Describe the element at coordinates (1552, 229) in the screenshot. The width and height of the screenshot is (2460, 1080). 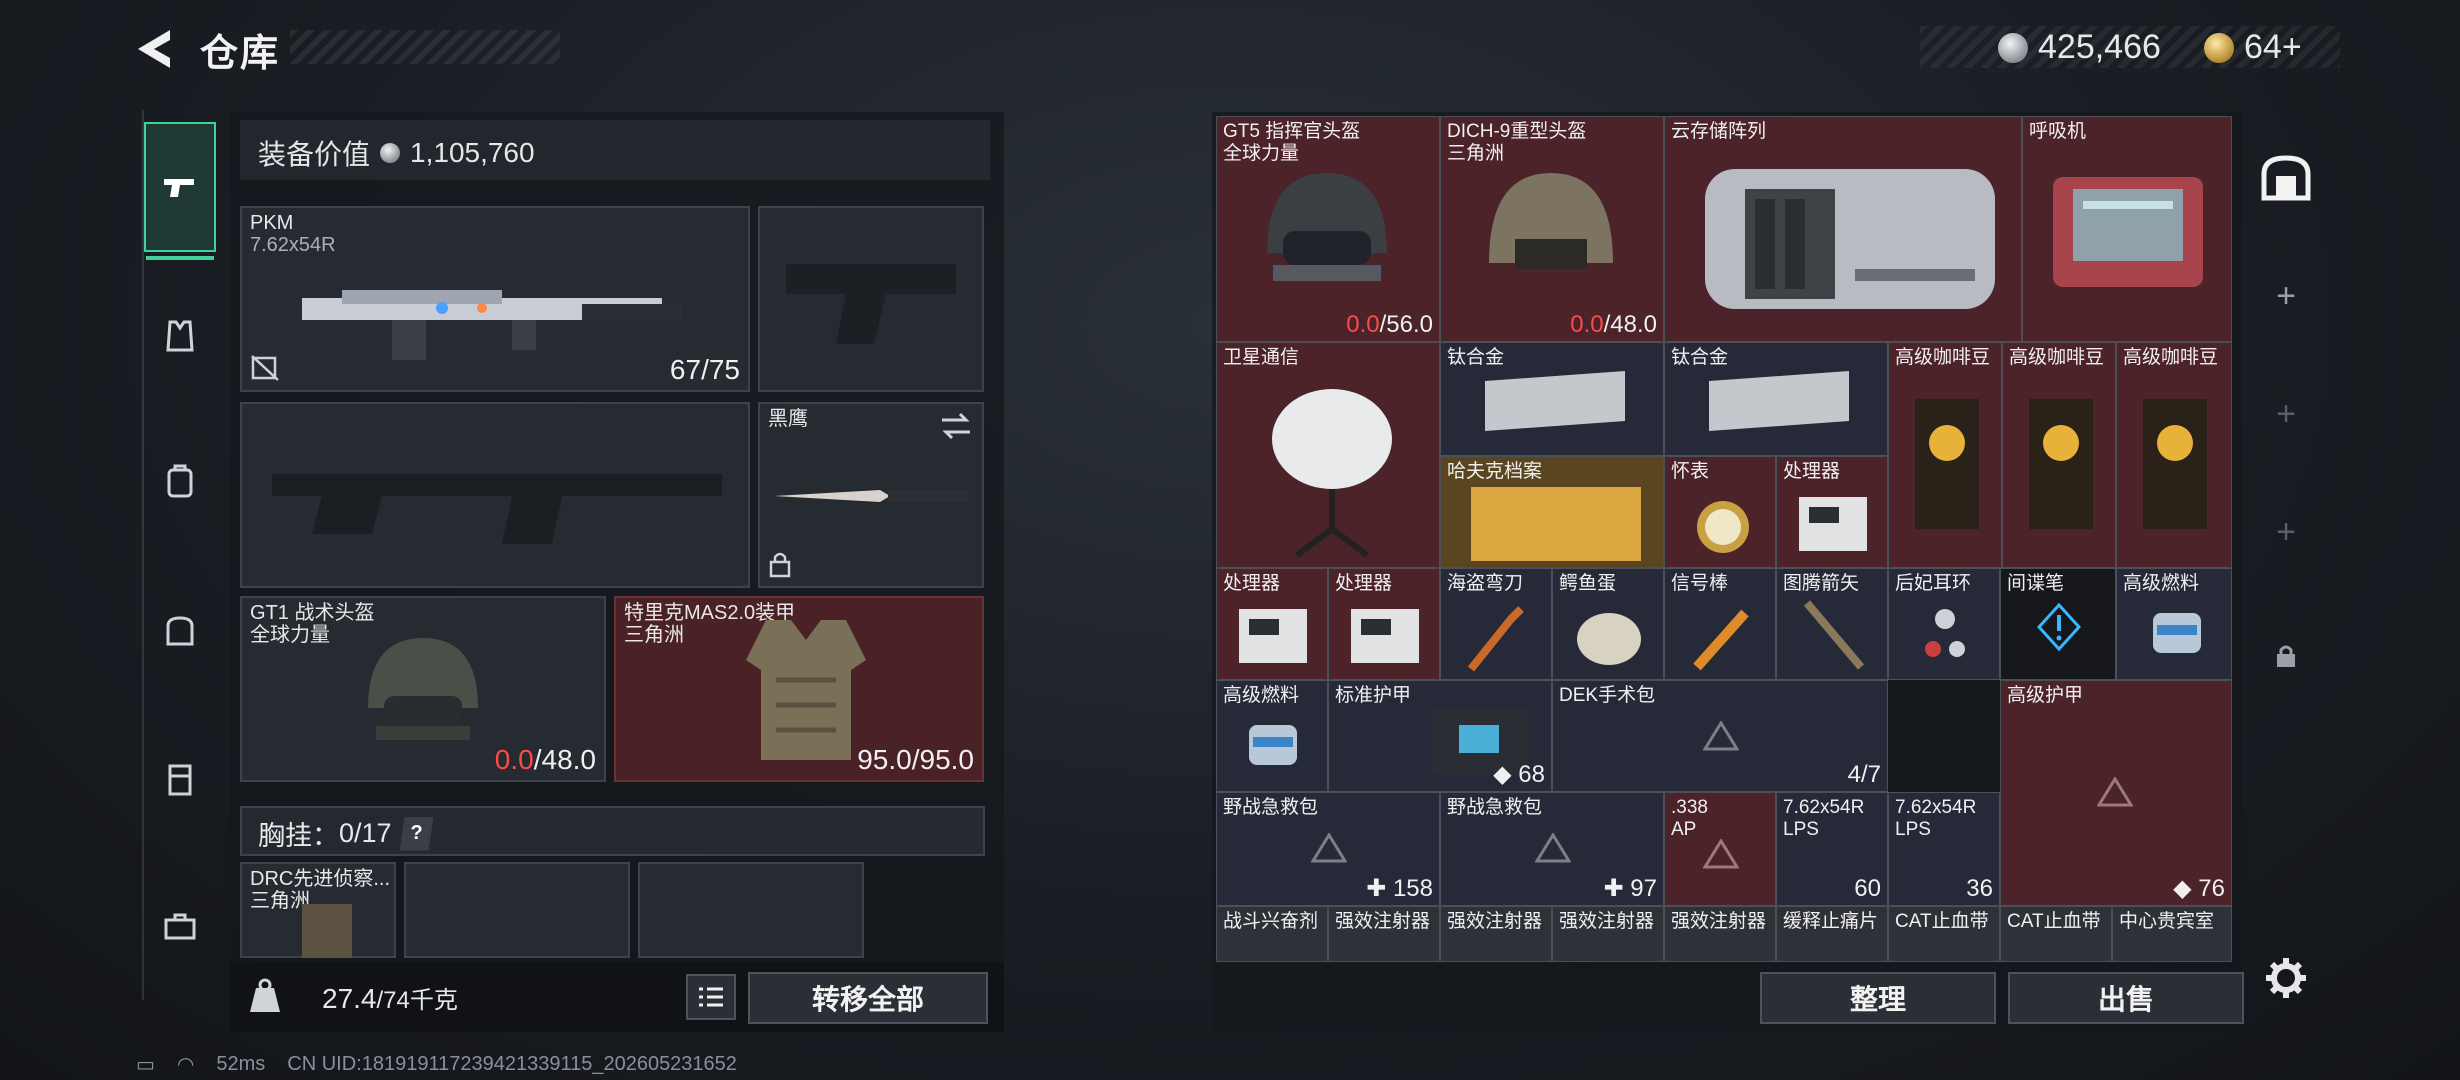
I see `item-dich9-helmet: DICH-9重型头盔 三角洲 0.0/48.0` at that location.